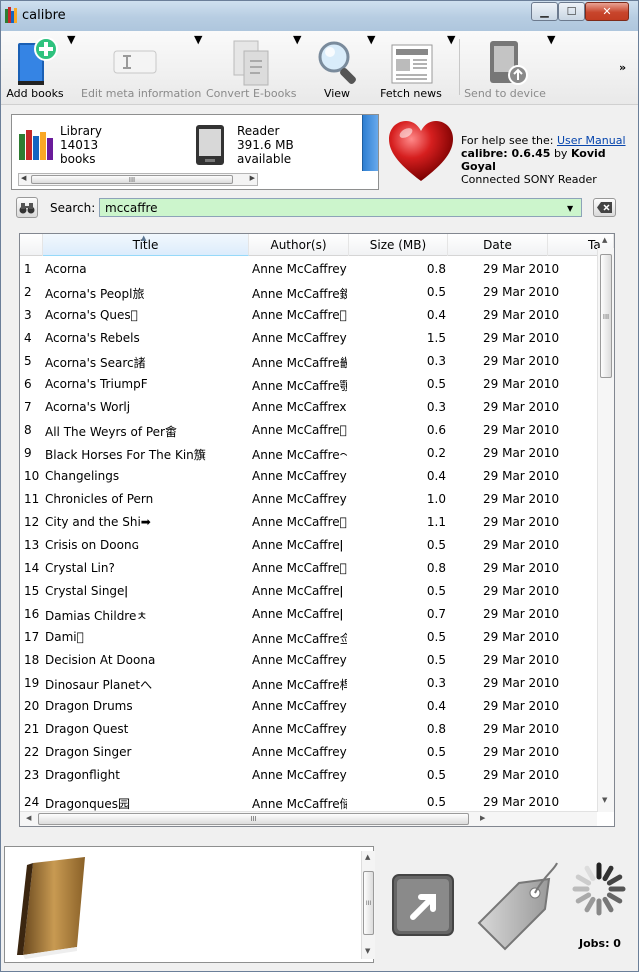  I want to click on view-dropdown-arrow: ▼, so click(371, 68).